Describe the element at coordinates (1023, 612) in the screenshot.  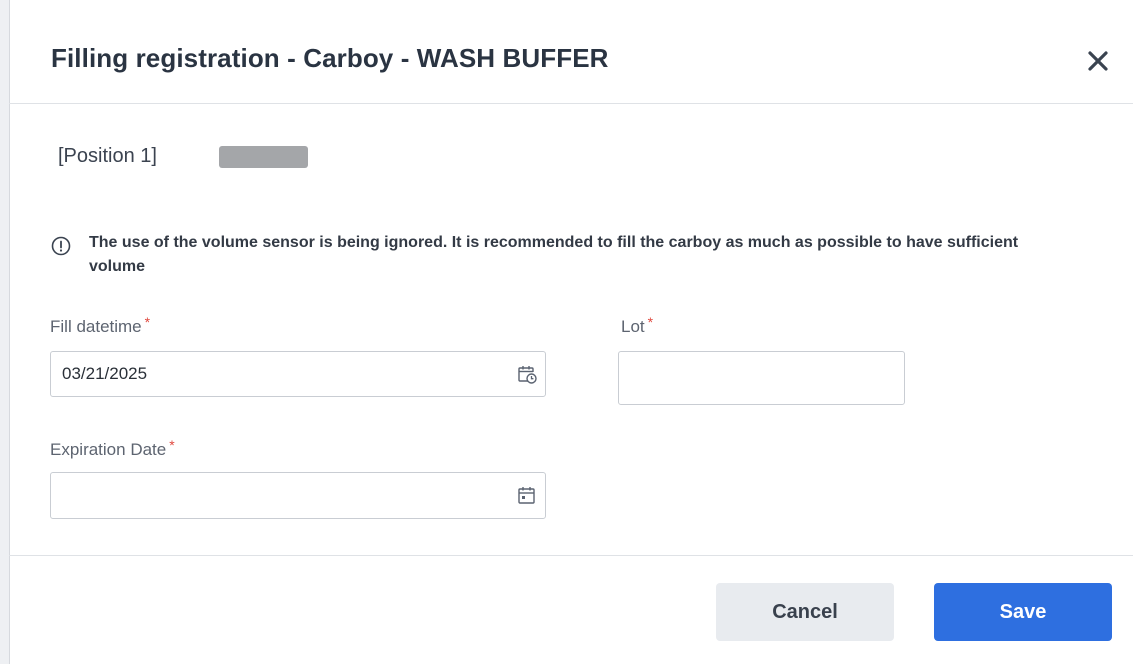
I see `save-button: Save` at that location.